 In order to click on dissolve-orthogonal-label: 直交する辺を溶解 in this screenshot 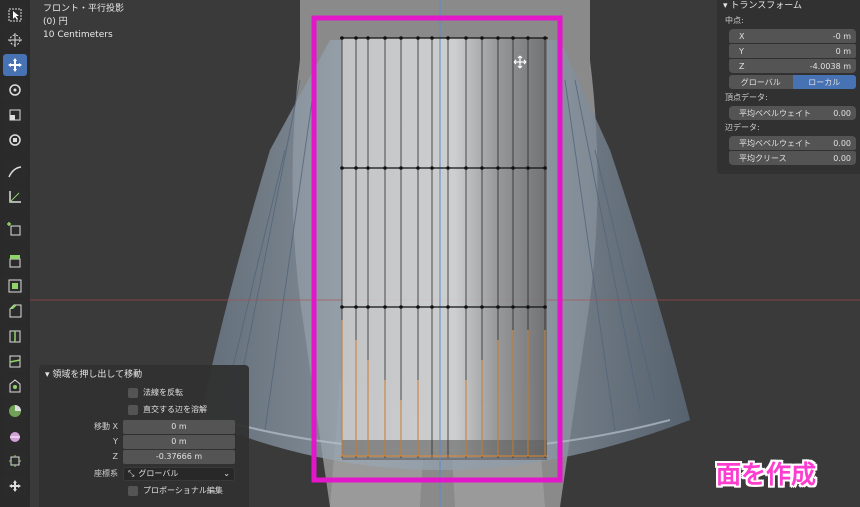, I will do `click(175, 409)`.